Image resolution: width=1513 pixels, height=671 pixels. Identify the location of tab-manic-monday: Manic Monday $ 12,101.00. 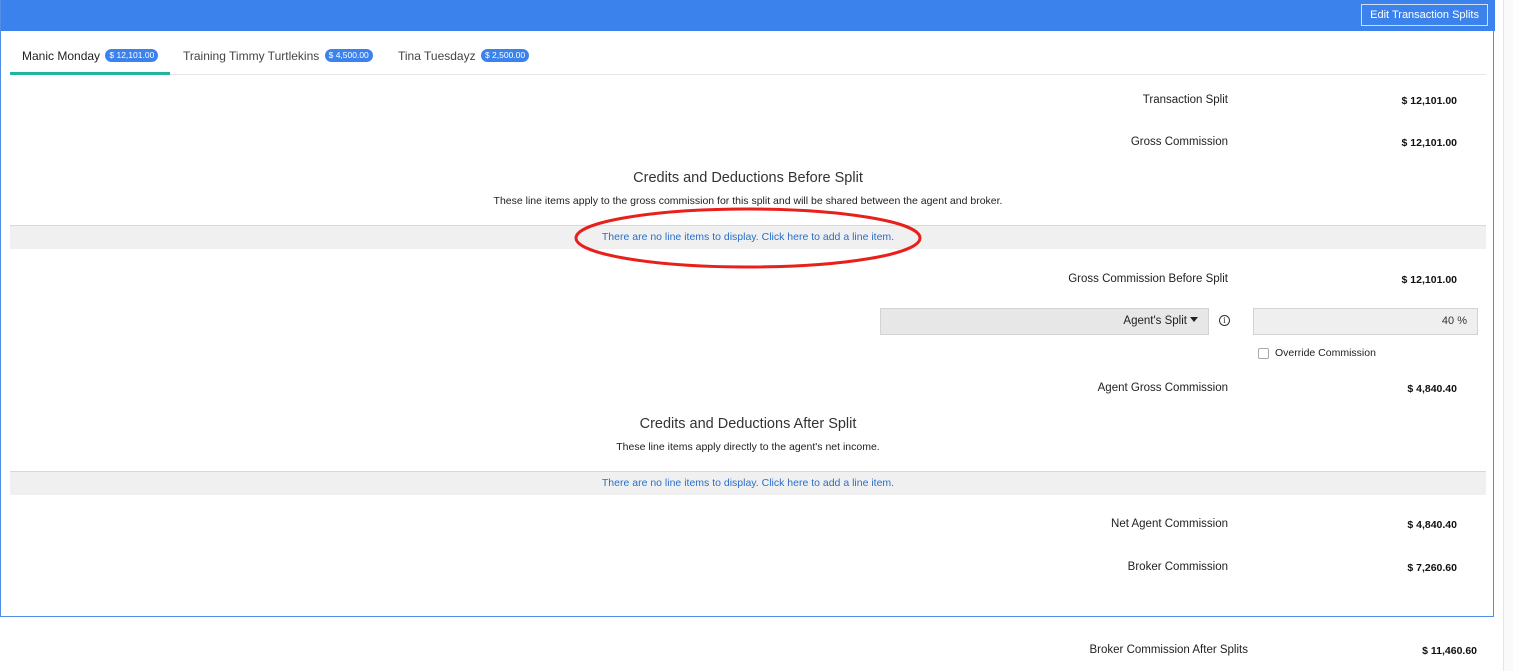
(90, 57).